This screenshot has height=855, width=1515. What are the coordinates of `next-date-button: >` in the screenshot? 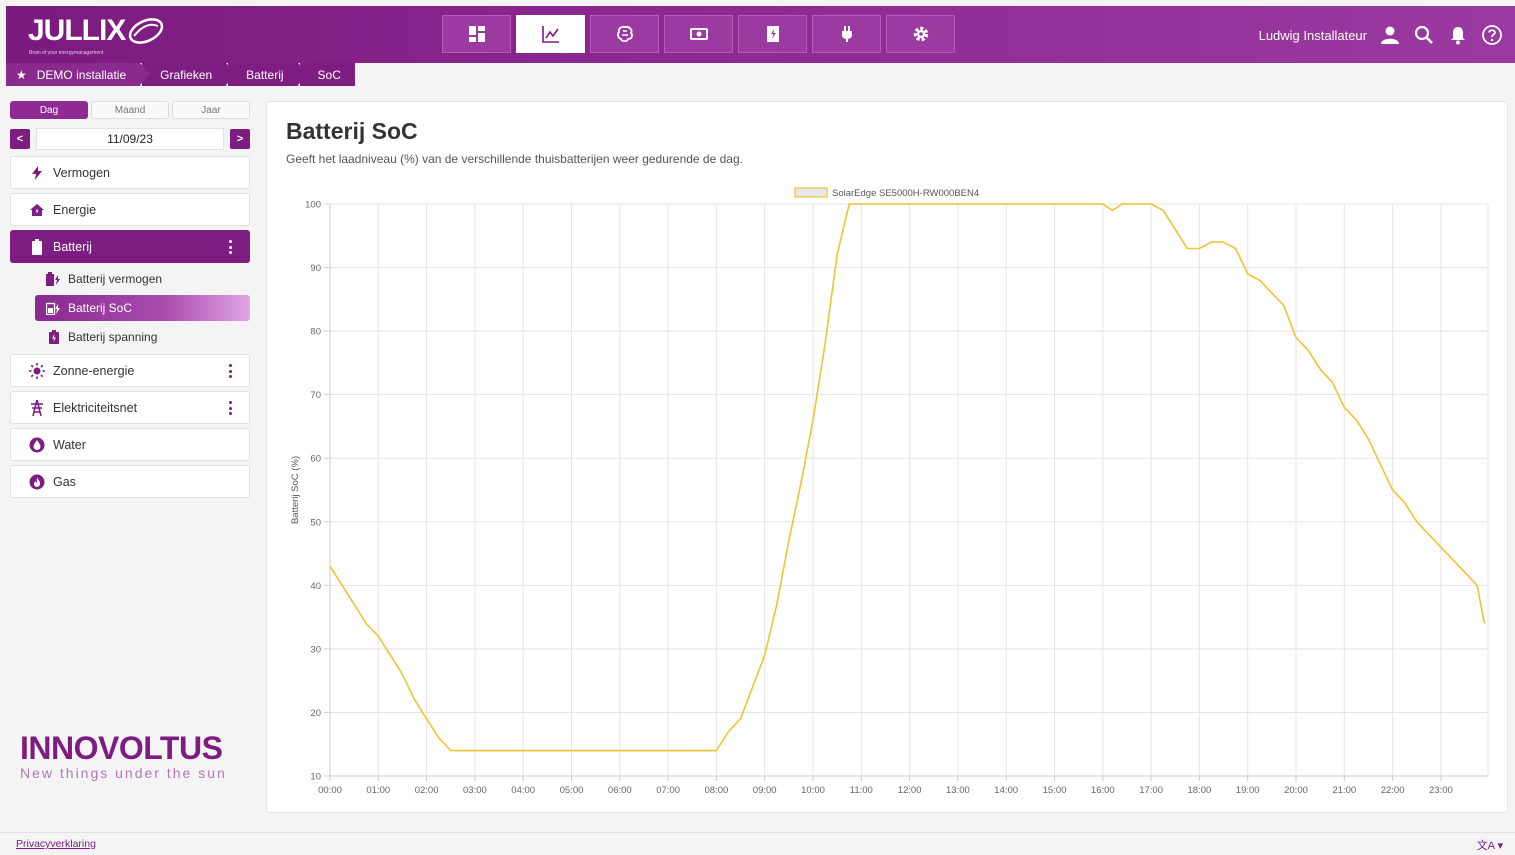 It's located at (240, 139).